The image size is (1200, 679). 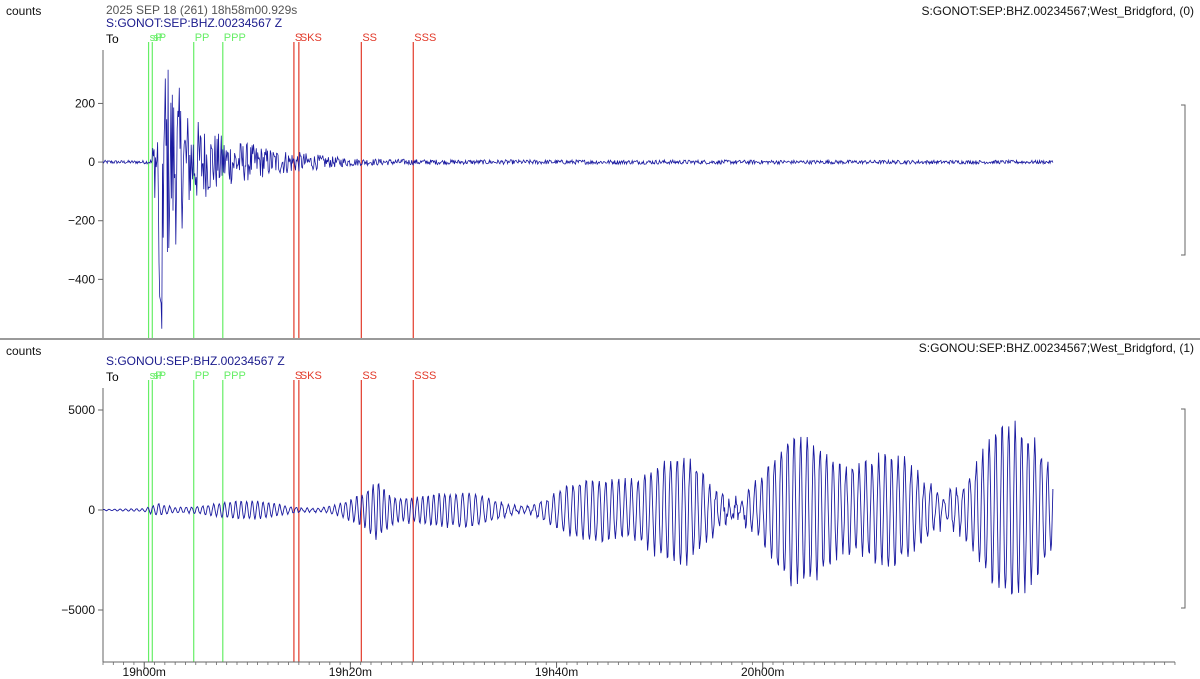 I want to click on time-tick-label-3: 20h00m, so click(x=762, y=672).